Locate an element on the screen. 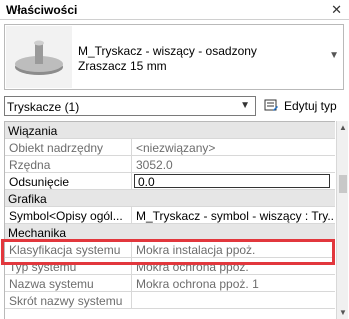  group-label: Wiązania is located at coordinates (33, 131).